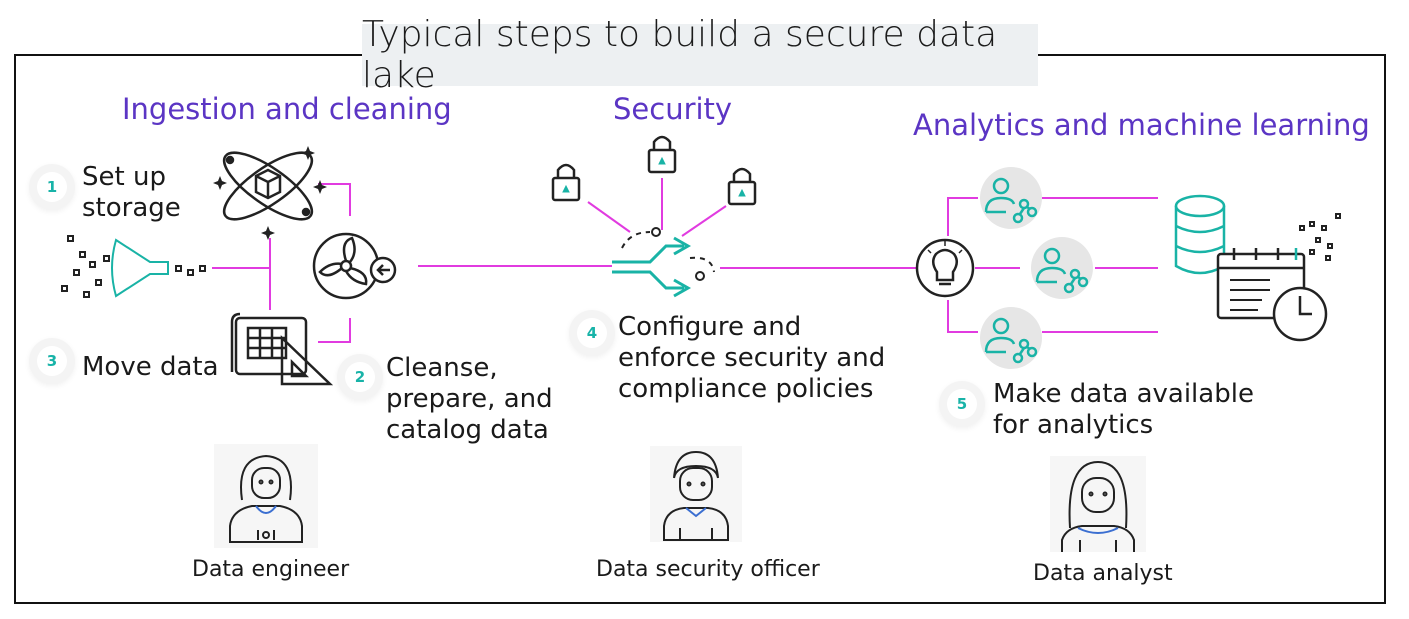 Image resolution: width=1409 pixels, height=619 pixels. What do you see at coordinates (469, 399) in the screenshot?
I see `step-2-text: Cleanse, prepare, and catalog data` at bounding box center [469, 399].